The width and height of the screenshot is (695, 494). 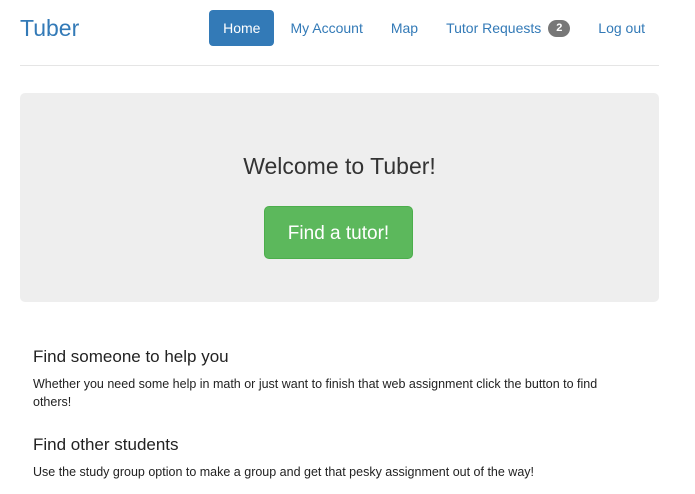 I want to click on tutor-requests-count-badge: 2, so click(x=559, y=28).